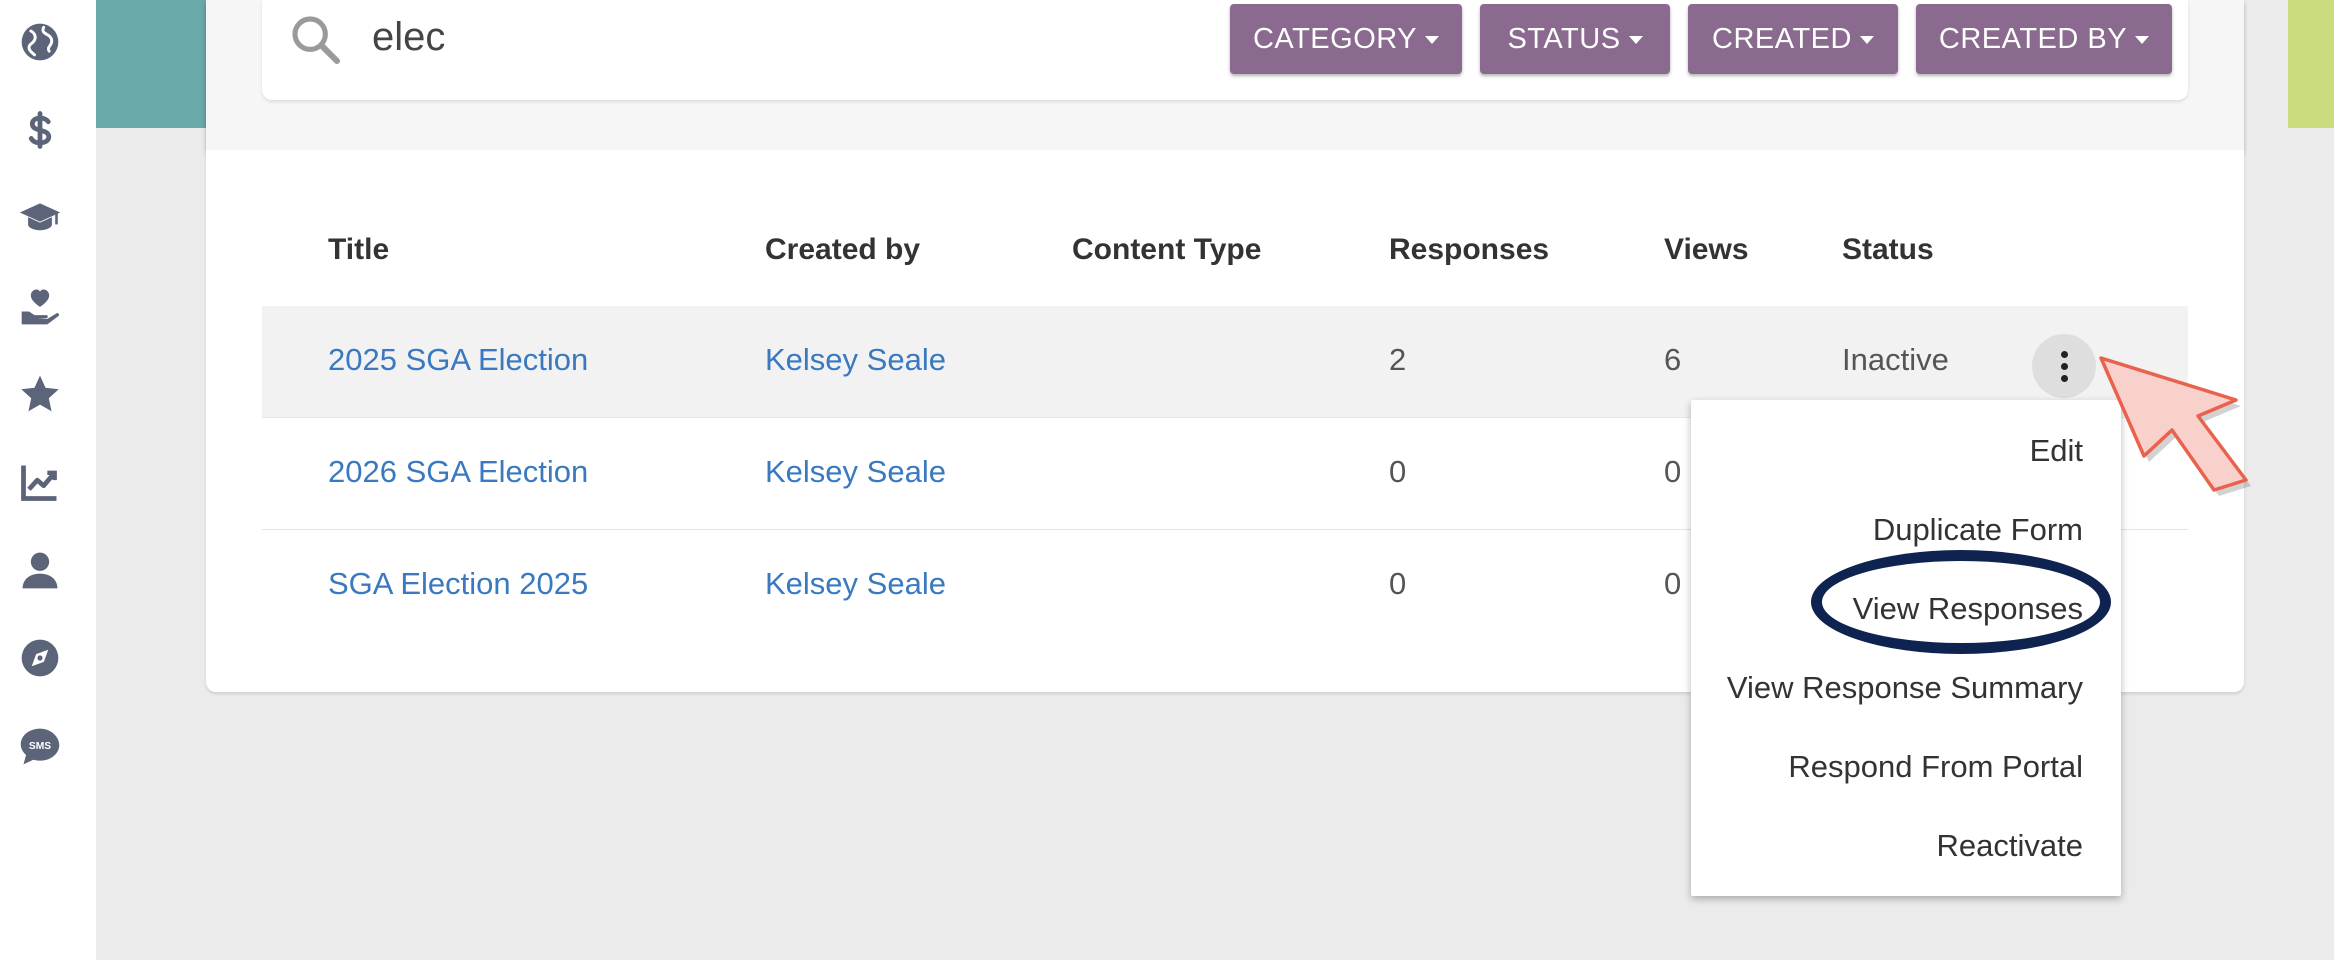 Image resolution: width=2334 pixels, height=960 pixels. What do you see at coordinates (40, 658) in the screenshot?
I see `compass-icon` at bounding box center [40, 658].